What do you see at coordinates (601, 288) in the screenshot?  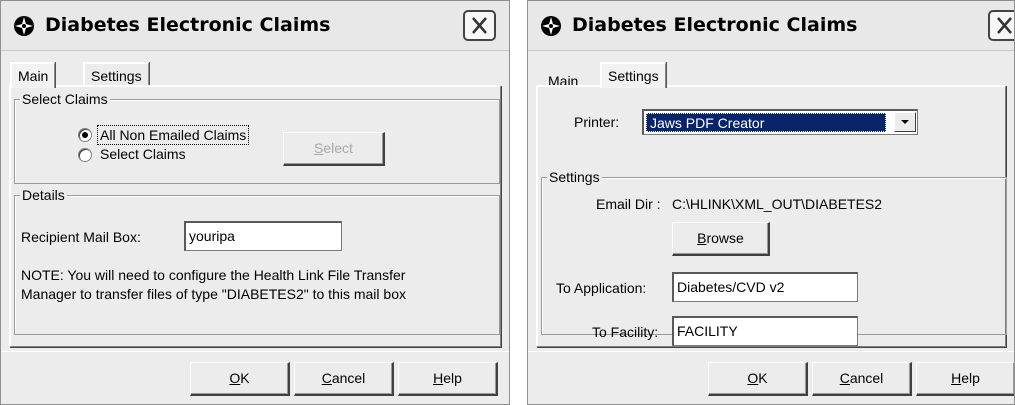 I see `to-application-label: To Application:` at bounding box center [601, 288].